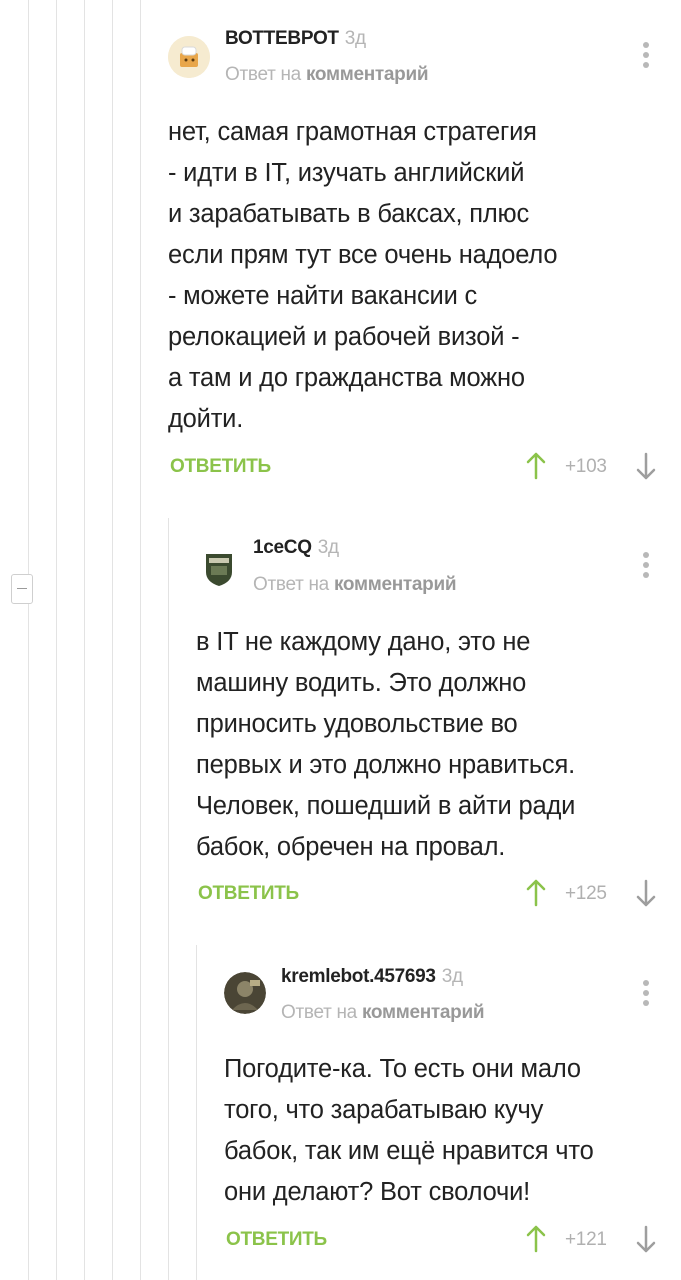 Image resolution: width=681 pixels, height=1280 pixels. Describe the element at coordinates (372, 977) in the screenshot. I see `author-name: kremlebot.457693 3д` at that location.